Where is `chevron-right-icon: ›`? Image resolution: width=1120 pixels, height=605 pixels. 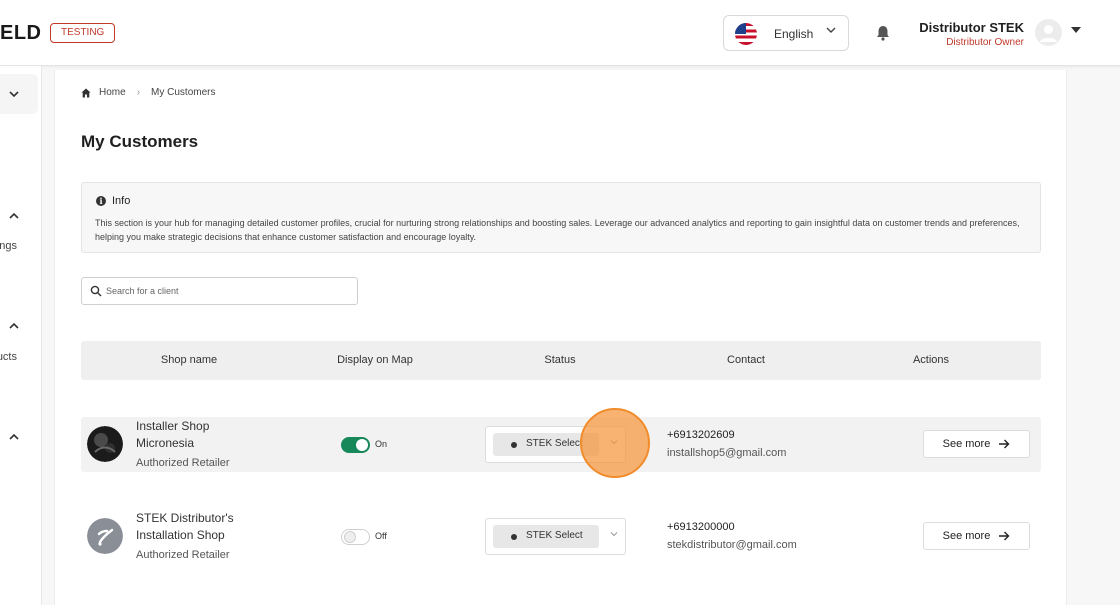 chevron-right-icon: › is located at coordinates (138, 92).